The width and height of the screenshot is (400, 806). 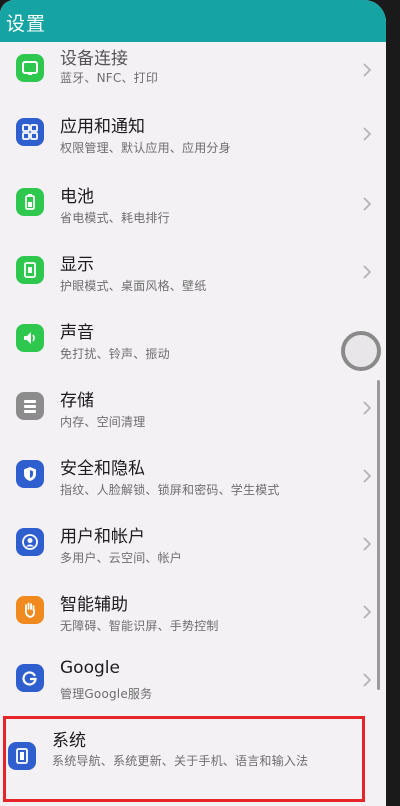 What do you see at coordinates (106, 694) in the screenshot?
I see `item-subtitle: 管理Google服务` at bounding box center [106, 694].